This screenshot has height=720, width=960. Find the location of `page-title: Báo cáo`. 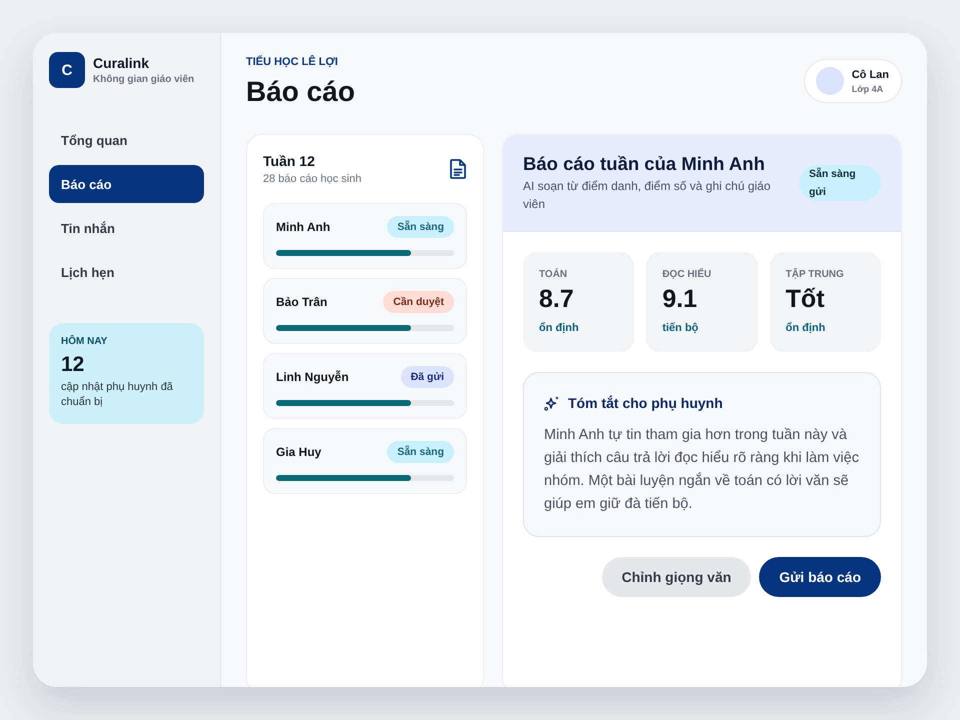

page-title: Báo cáo is located at coordinates (300, 92).